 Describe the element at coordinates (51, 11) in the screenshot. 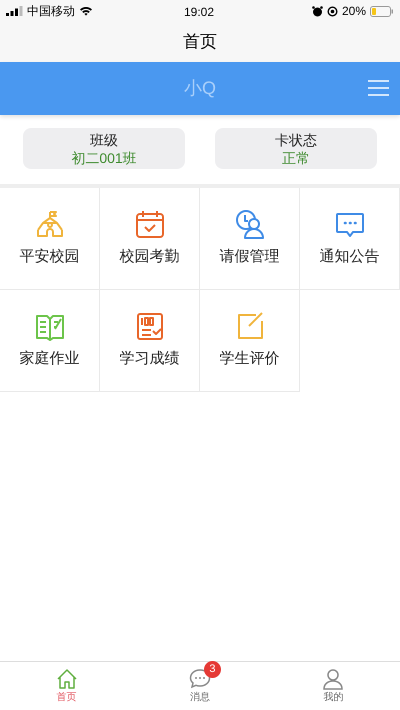

I see `carrier-name: 中国移动` at that location.